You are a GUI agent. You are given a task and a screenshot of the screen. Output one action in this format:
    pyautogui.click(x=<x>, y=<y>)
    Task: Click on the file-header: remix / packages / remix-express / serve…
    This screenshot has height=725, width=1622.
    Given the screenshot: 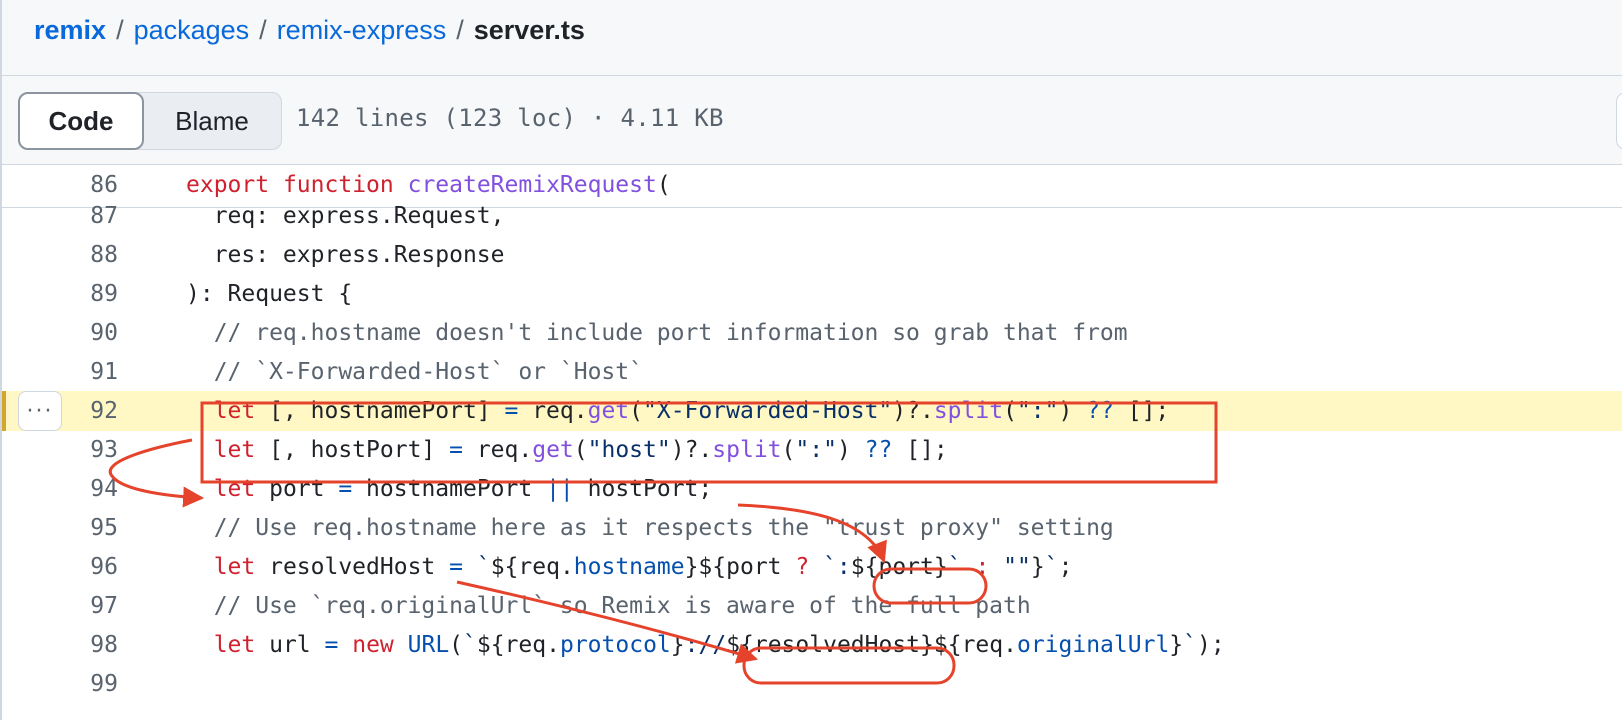 What is the action you would take?
    pyautogui.click(x=812, y=38)
    